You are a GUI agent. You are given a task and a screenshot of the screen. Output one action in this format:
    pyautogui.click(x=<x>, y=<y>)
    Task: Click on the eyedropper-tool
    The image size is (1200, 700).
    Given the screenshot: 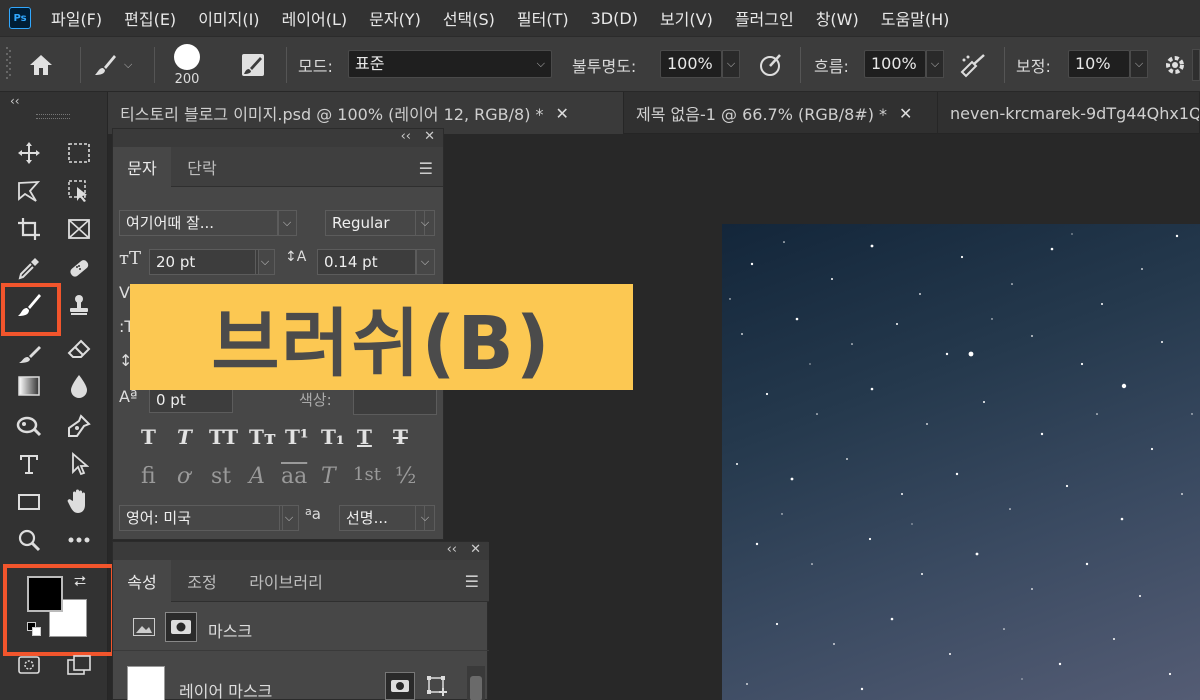 What is the action you would take?
    pyautogui.click(x=29, y=268)
    